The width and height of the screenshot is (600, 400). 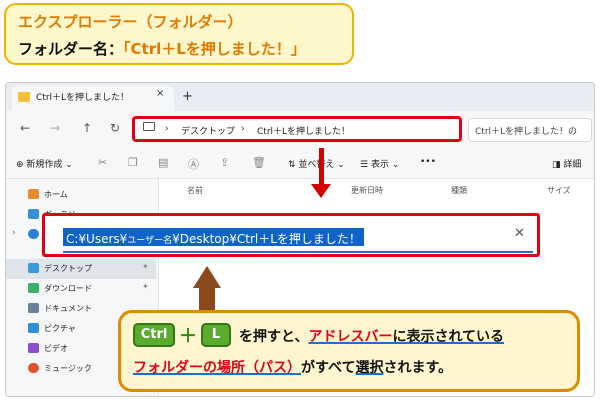 I want to click on new-button-label: 新規作成, so click(x=44, y=165).